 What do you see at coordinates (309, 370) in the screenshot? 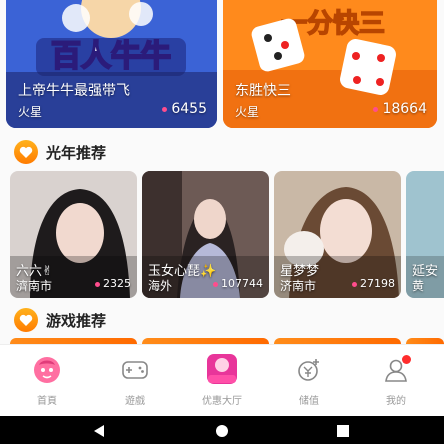
I see `coin-plus-icon` at bounding box center [309, 370].